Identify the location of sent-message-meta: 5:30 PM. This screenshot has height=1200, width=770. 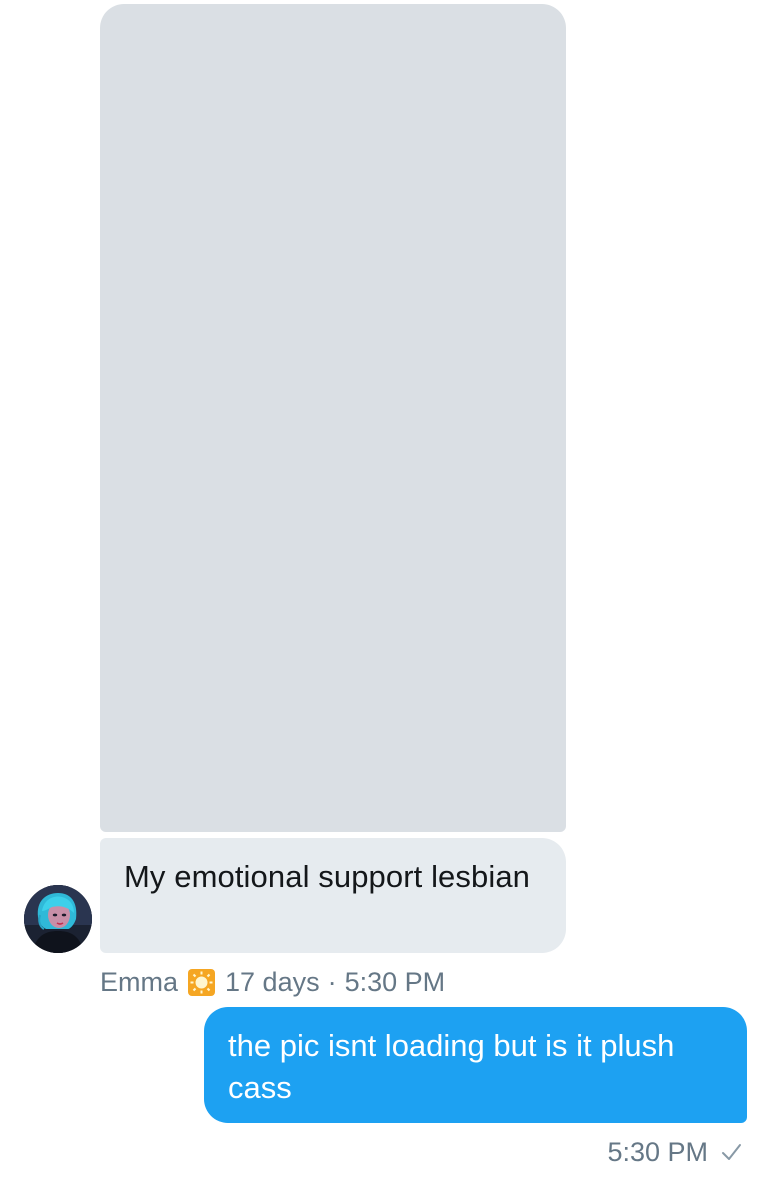
(674, 1152).